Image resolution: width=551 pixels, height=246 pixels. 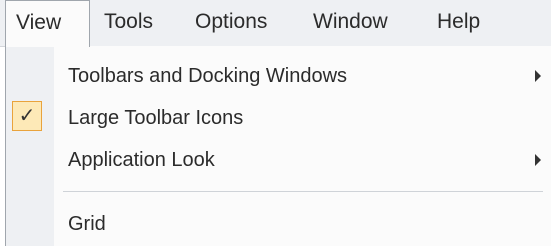 I want to click on checkmark-icon: ✓, so click(x=27, y=116).